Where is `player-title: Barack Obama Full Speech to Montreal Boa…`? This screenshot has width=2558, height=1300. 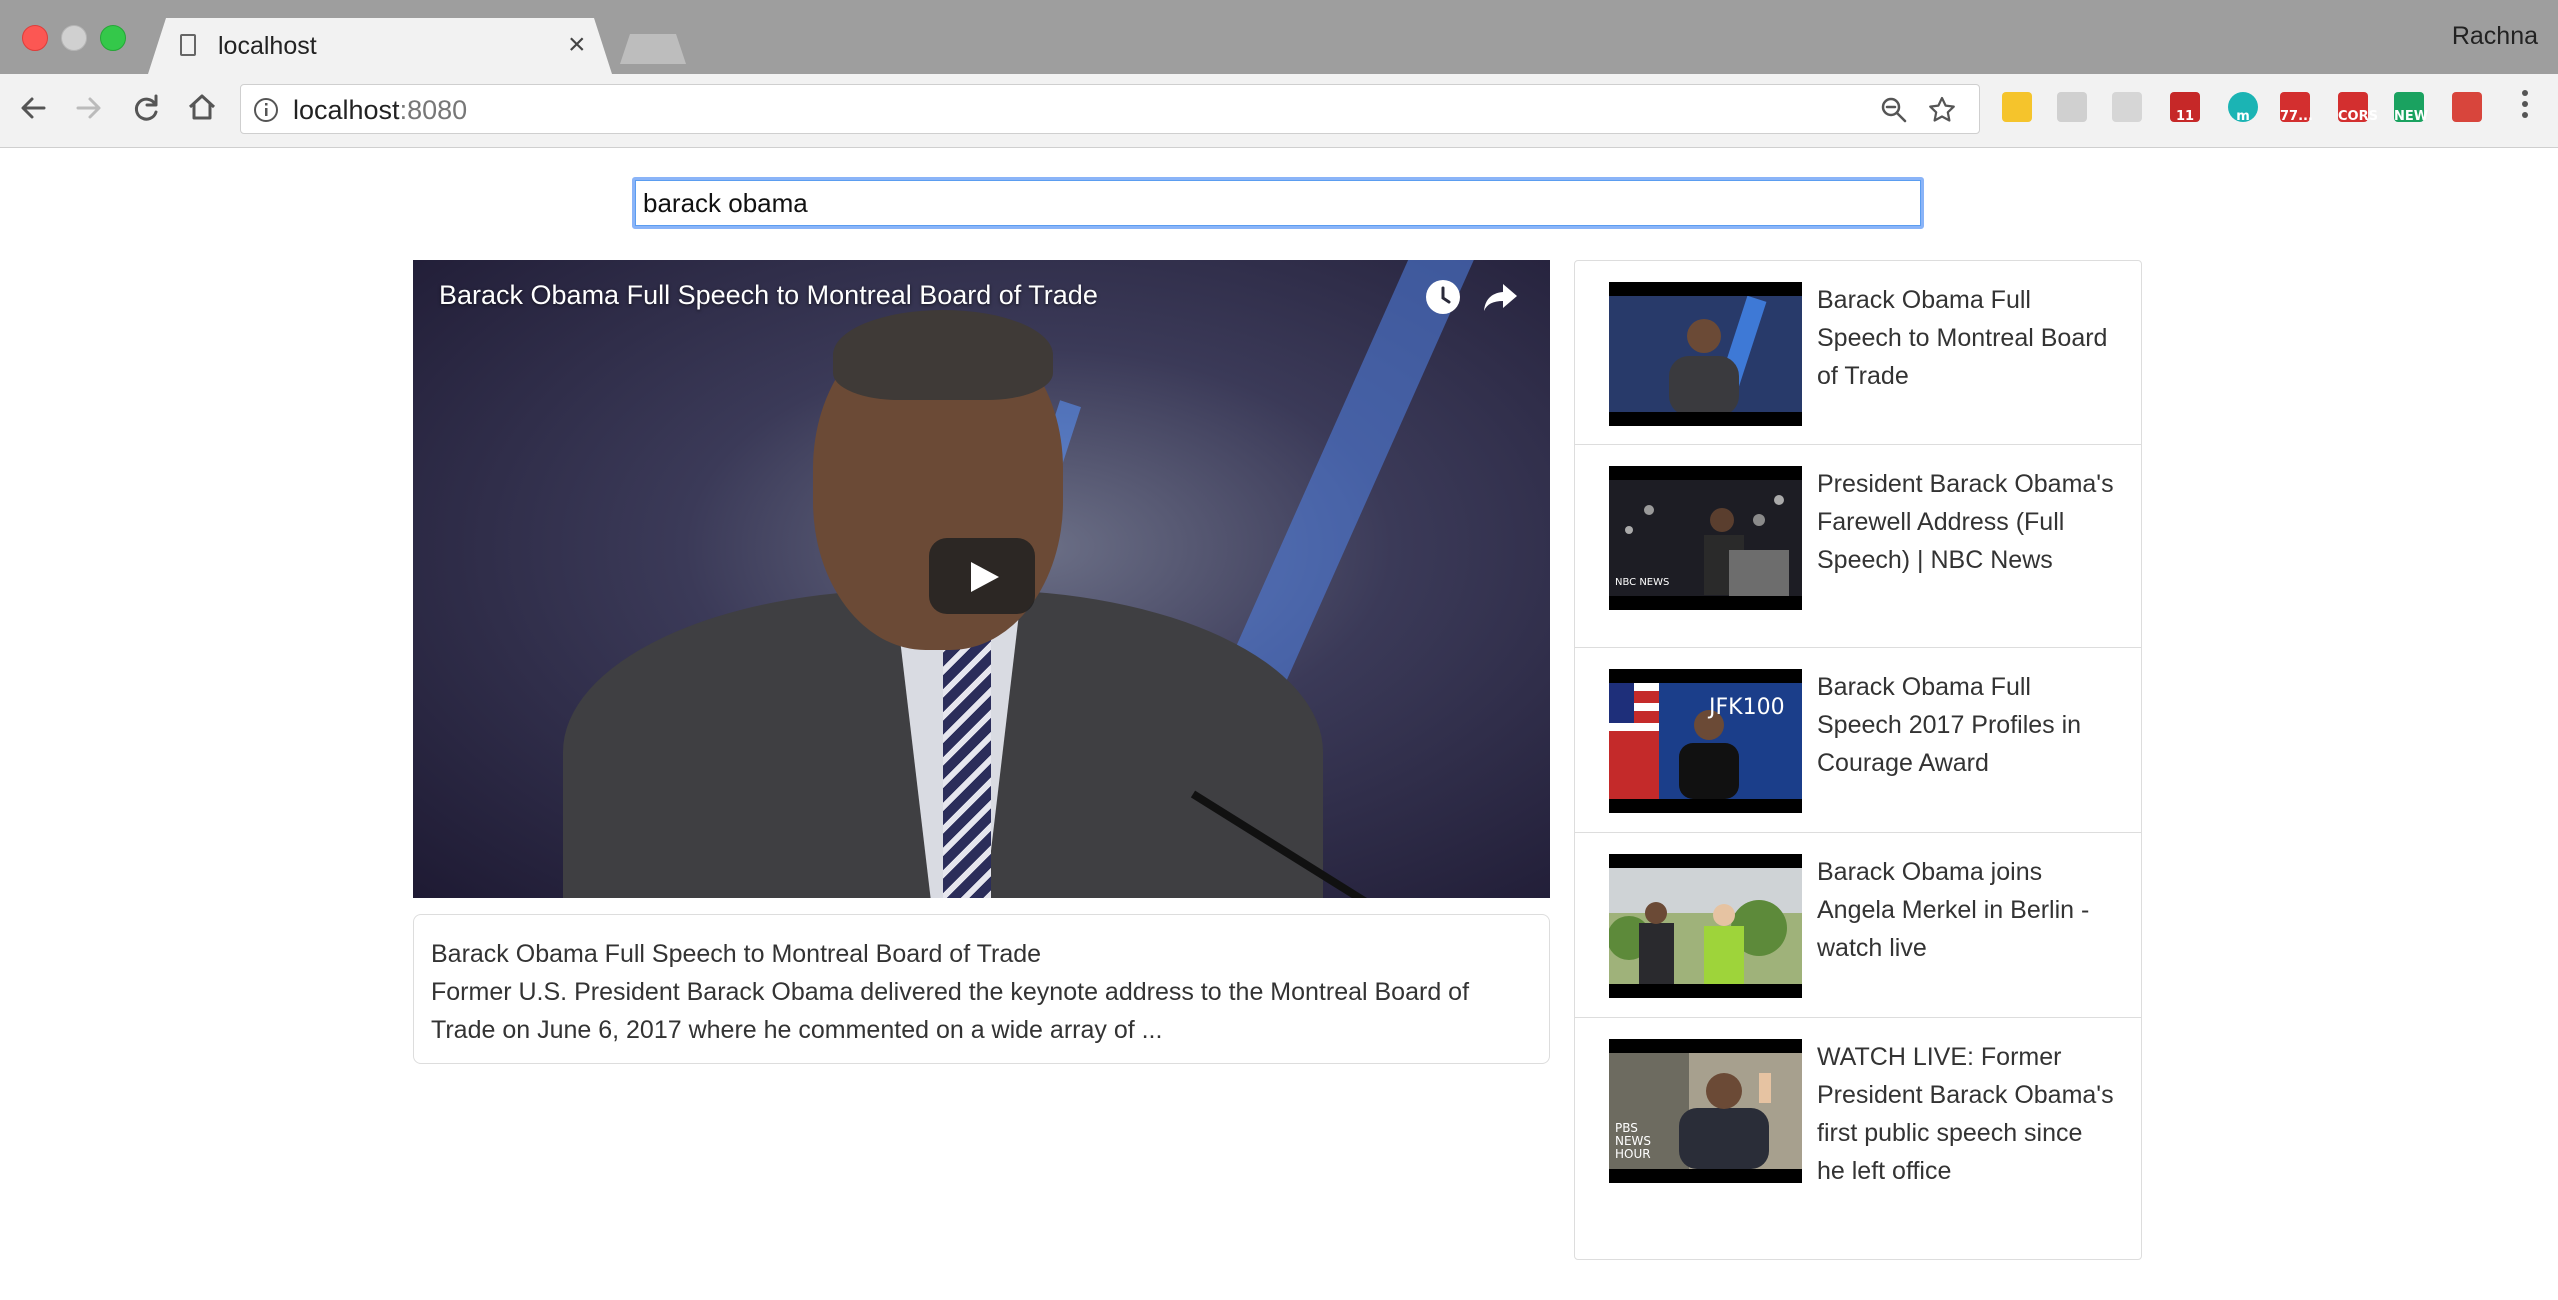
player-title: Barack Obama Full Speech to Montreal Boa… is located at coordinates (768, 295).